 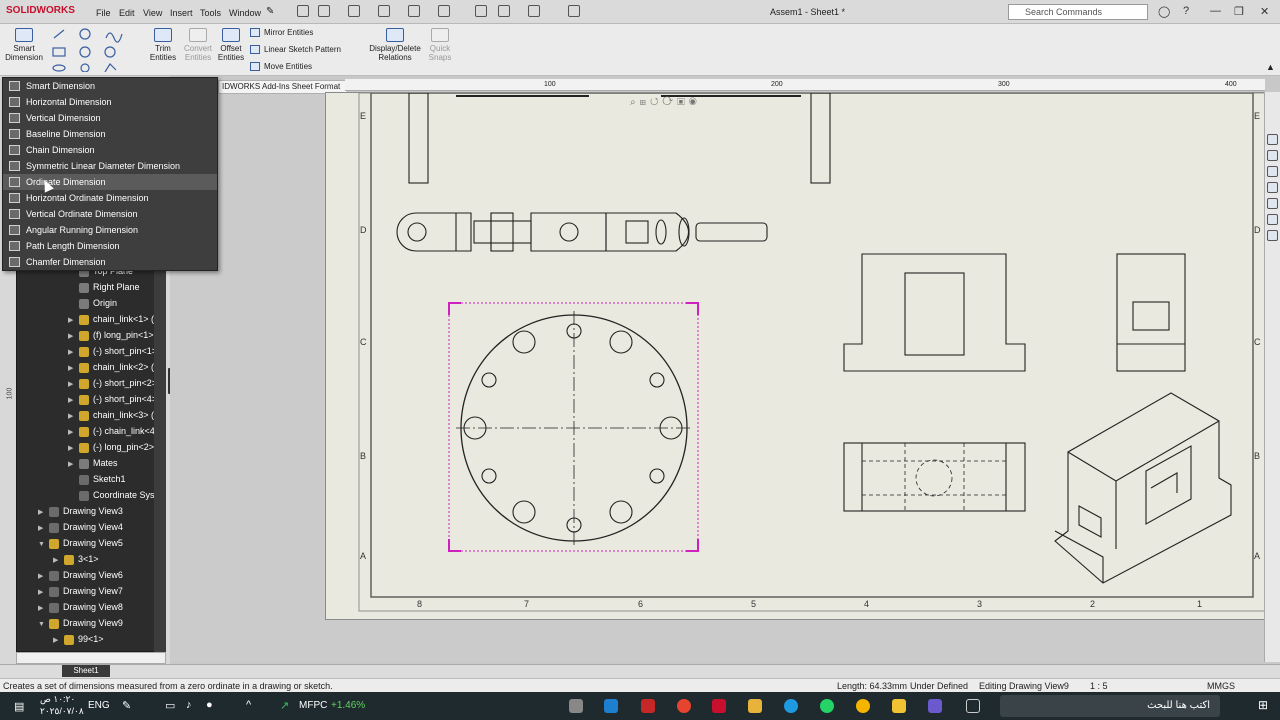 I want to click on solidworks-app-icon, so click(x=719, y=706).